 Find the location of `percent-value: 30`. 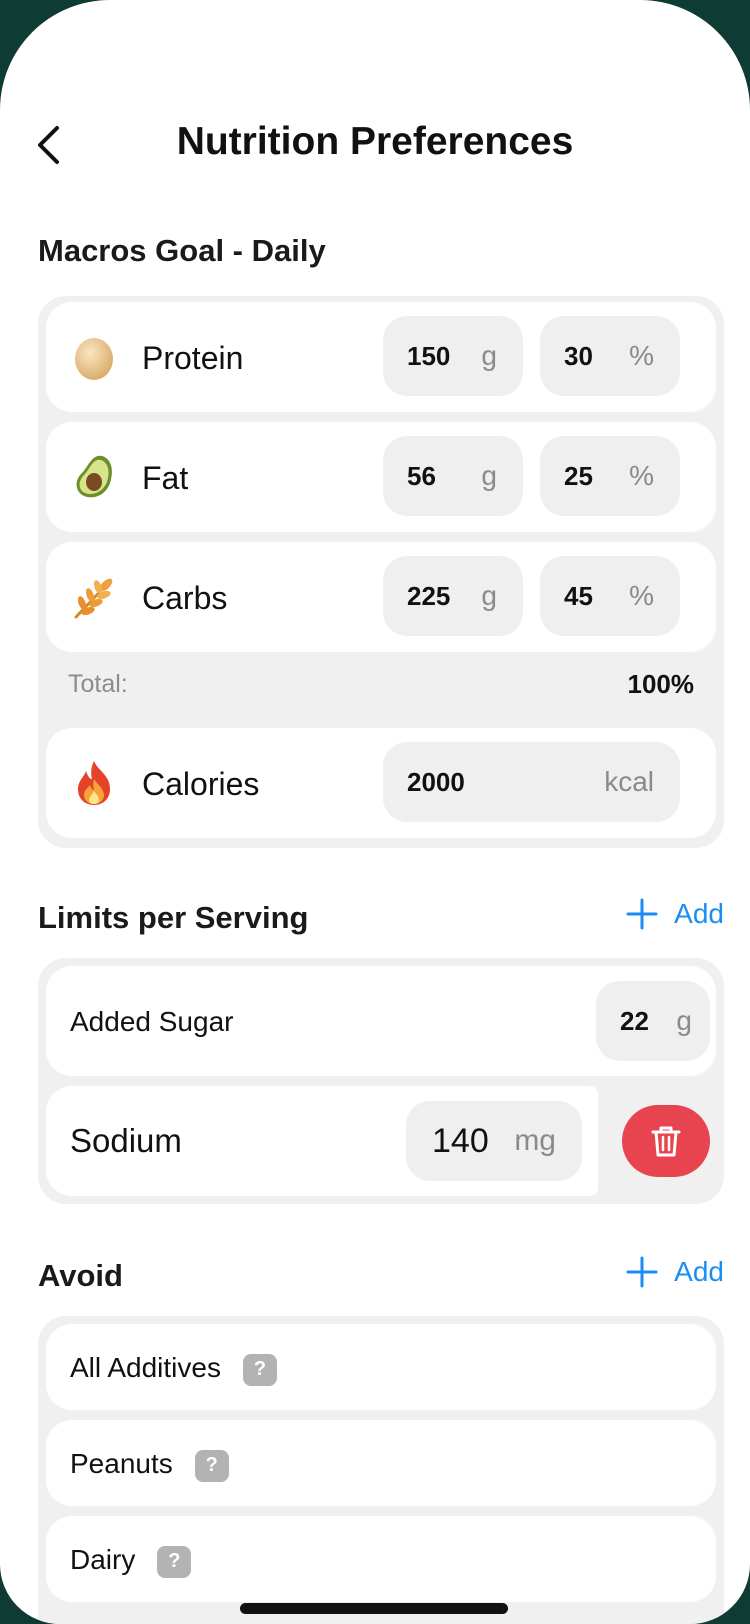

percent-value: 30 is located at coordinates (578, 355).